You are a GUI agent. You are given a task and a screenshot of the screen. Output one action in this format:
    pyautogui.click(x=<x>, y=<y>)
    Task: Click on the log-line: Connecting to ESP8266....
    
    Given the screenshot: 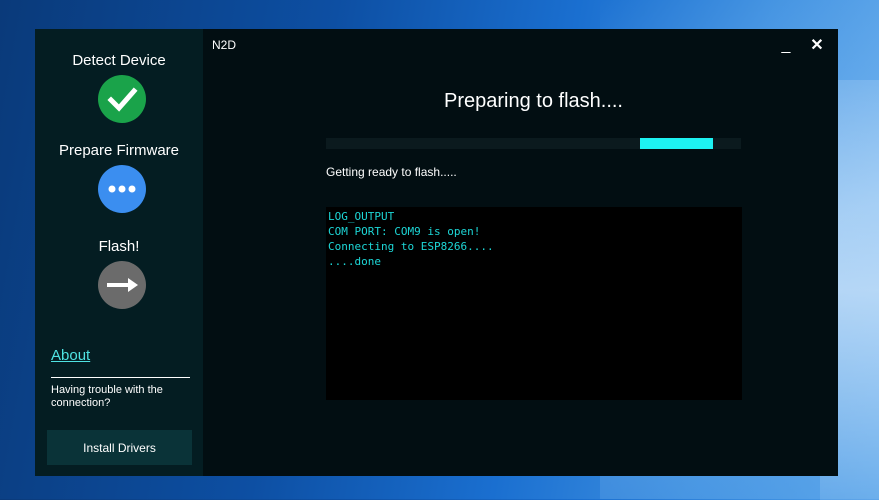 What is the action you would take?
    pyautogui.click(x=411, y=246)
    